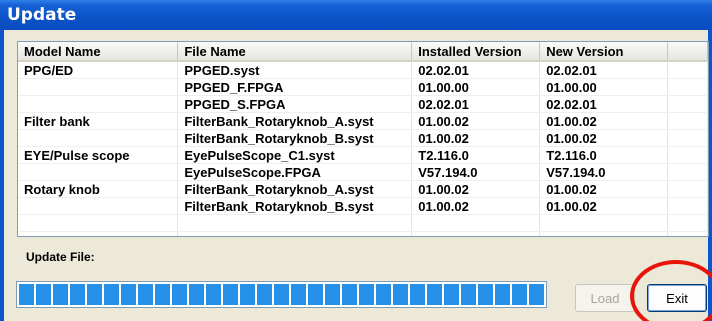  I want to click on update-progress-bar, so click(281, 294).